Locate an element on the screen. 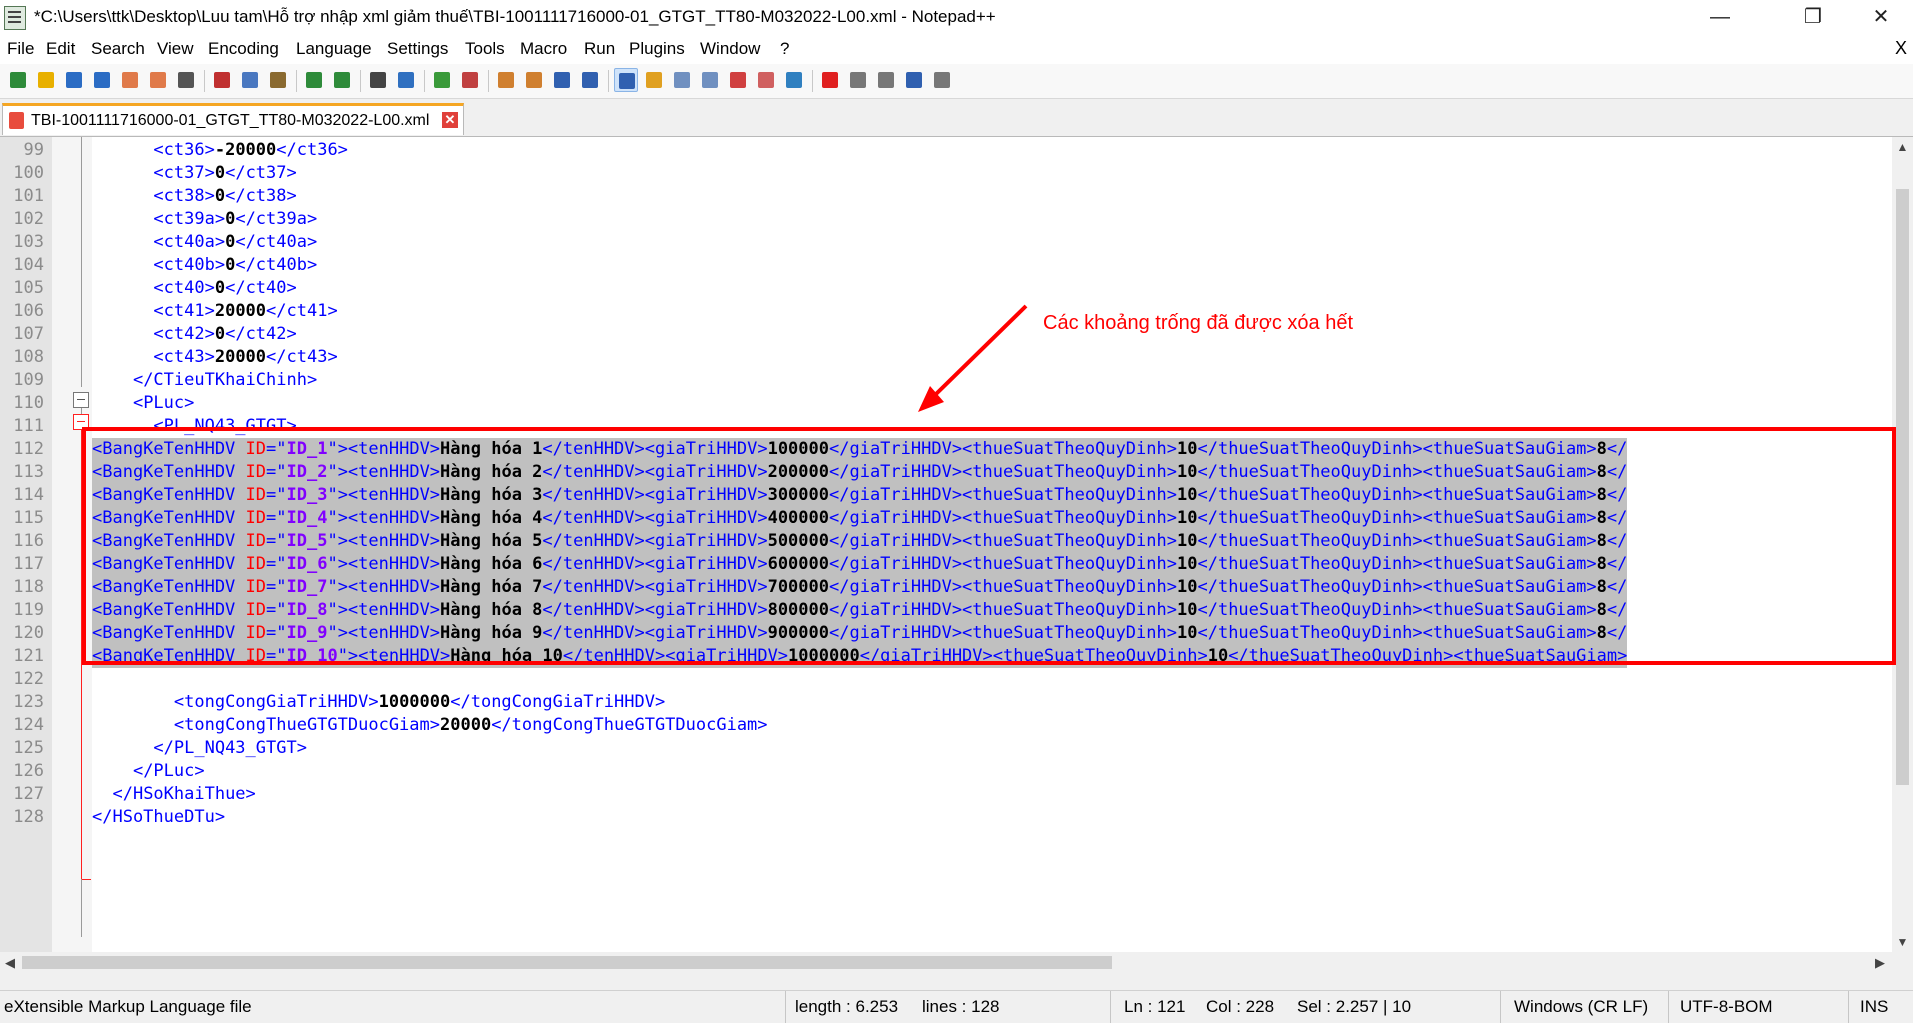 Image resolution: width=1913 pixels, height=1023 pixels. save-macro-button is located at coordinates (942, 80).